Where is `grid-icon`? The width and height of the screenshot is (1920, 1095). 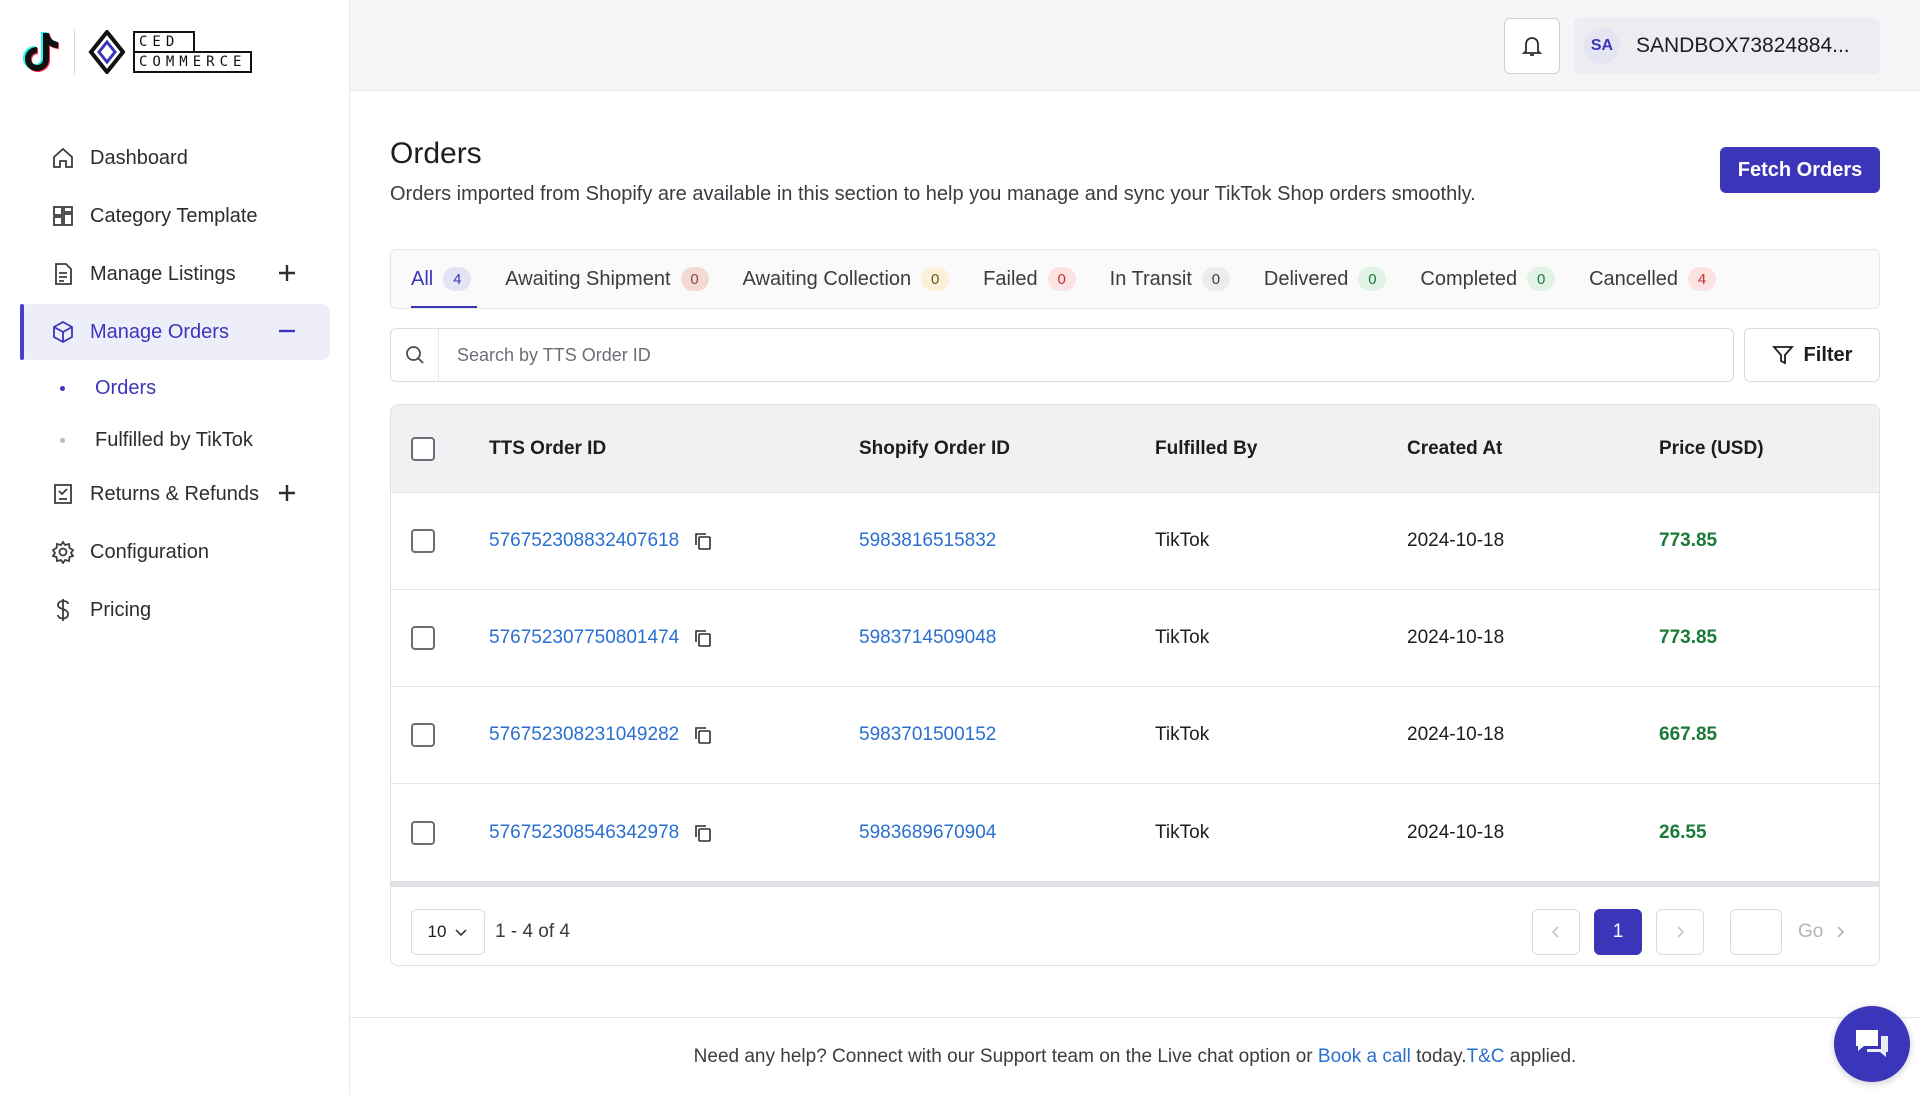 grid-icon is located at coordinates (63, 216).